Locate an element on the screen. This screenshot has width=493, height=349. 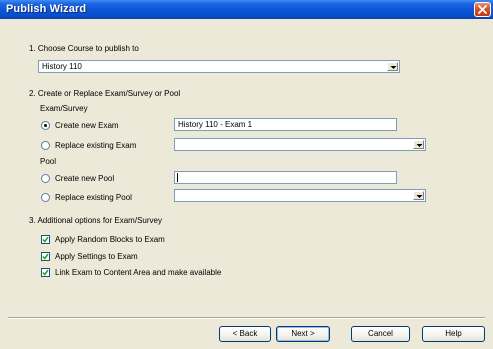
button-separator is located at coordinates (246, 318).